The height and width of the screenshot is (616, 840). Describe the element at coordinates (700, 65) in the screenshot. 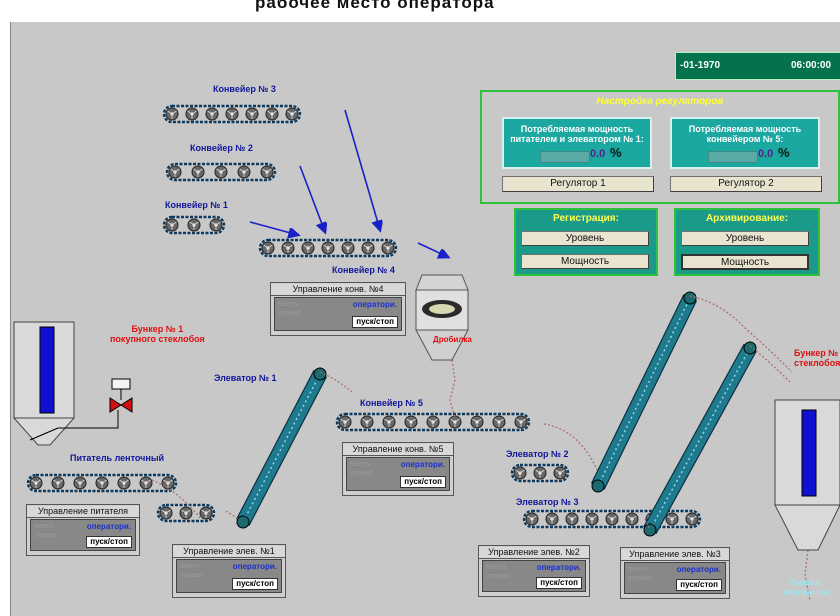

I see `date-value: -01-1970` at that location.